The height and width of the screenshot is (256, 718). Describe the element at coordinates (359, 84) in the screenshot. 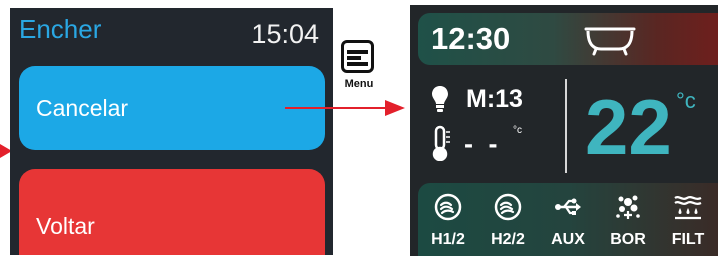

I see `menu-label: Menu` at that location.